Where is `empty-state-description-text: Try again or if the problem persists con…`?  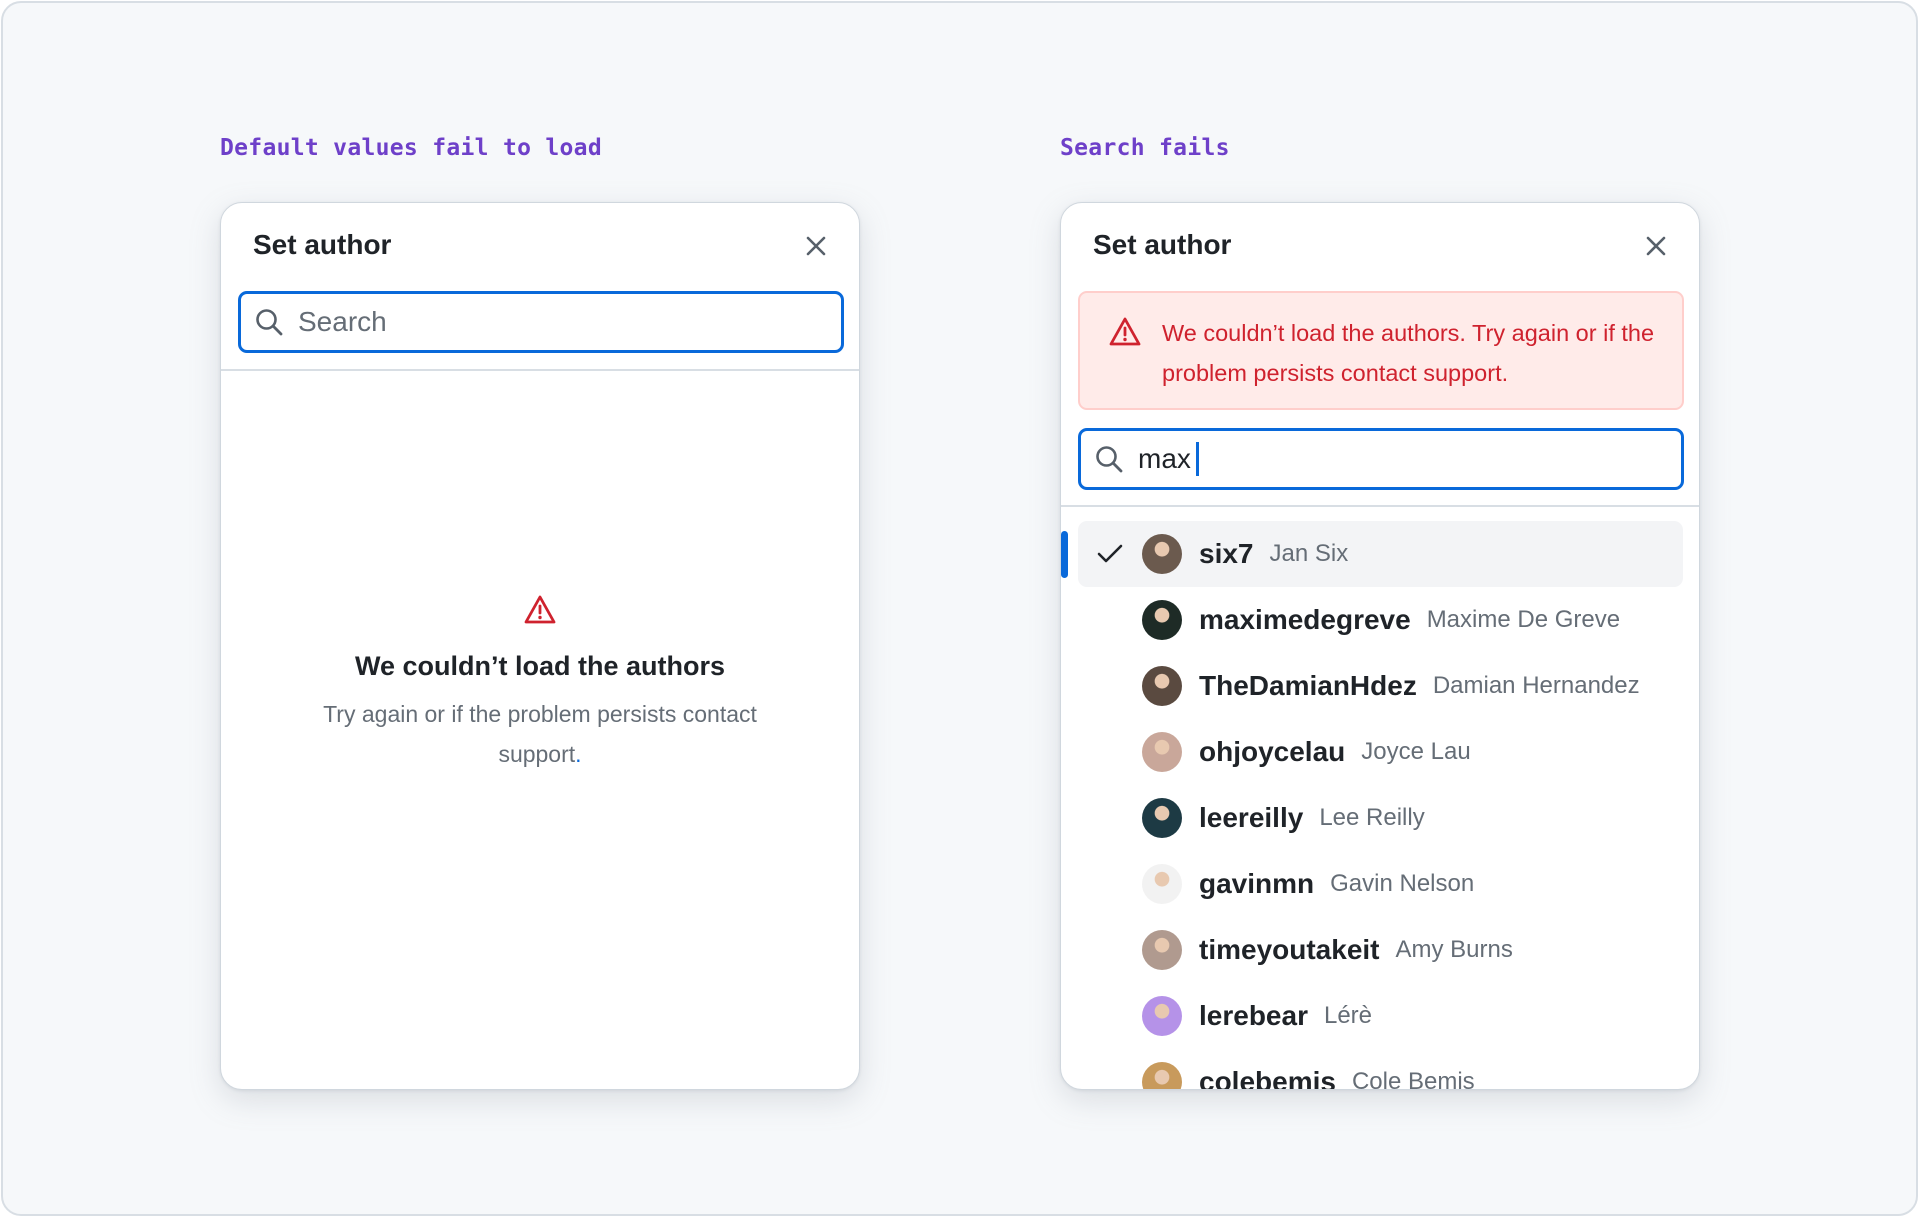
empty-state-description-text: Try again or if the problem persists con… is located at coordinates (540, 734).